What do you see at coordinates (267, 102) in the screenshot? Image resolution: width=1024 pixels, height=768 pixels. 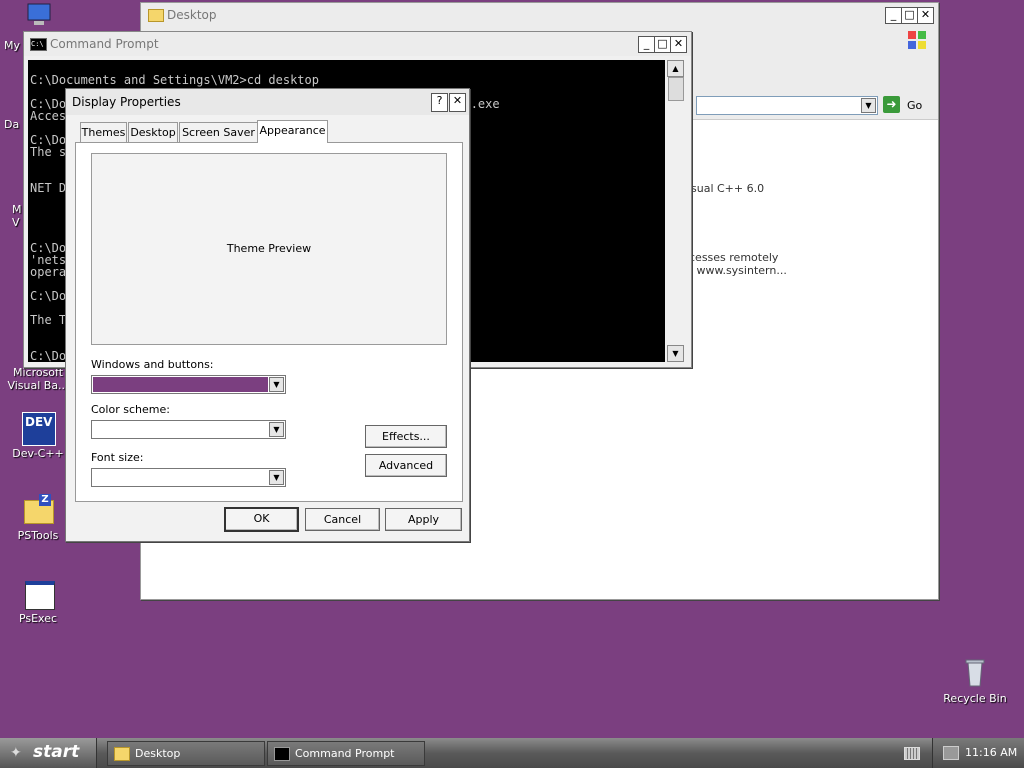 I see `dialog-titlebar: Display Properties ? ✕` at bounding box center [267, 102].